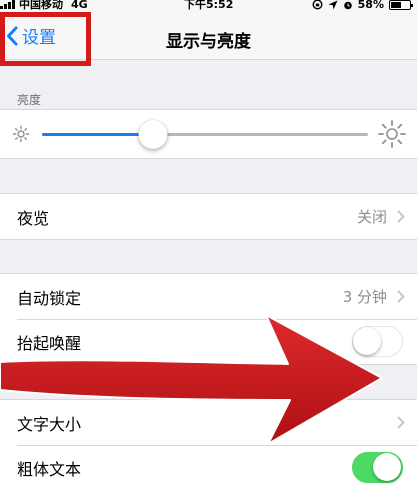  Describe the element at coordinates (49, 343) in the screenshot. I see `raise-to-wake-label: 抬起唤醒` at that location.